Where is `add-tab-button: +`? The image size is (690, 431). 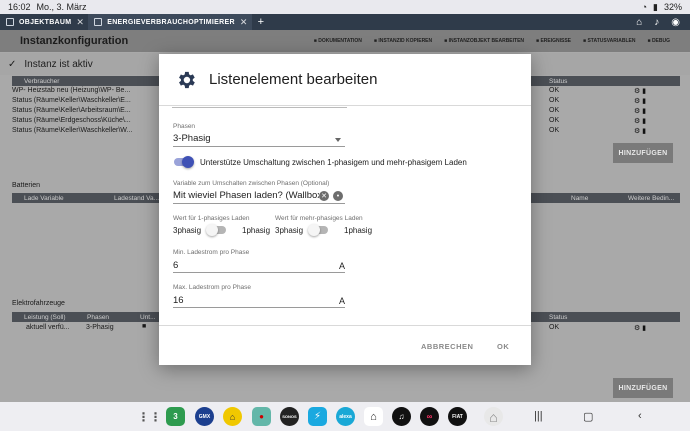 add-tab-button: + is located at coordinates (261, 22).